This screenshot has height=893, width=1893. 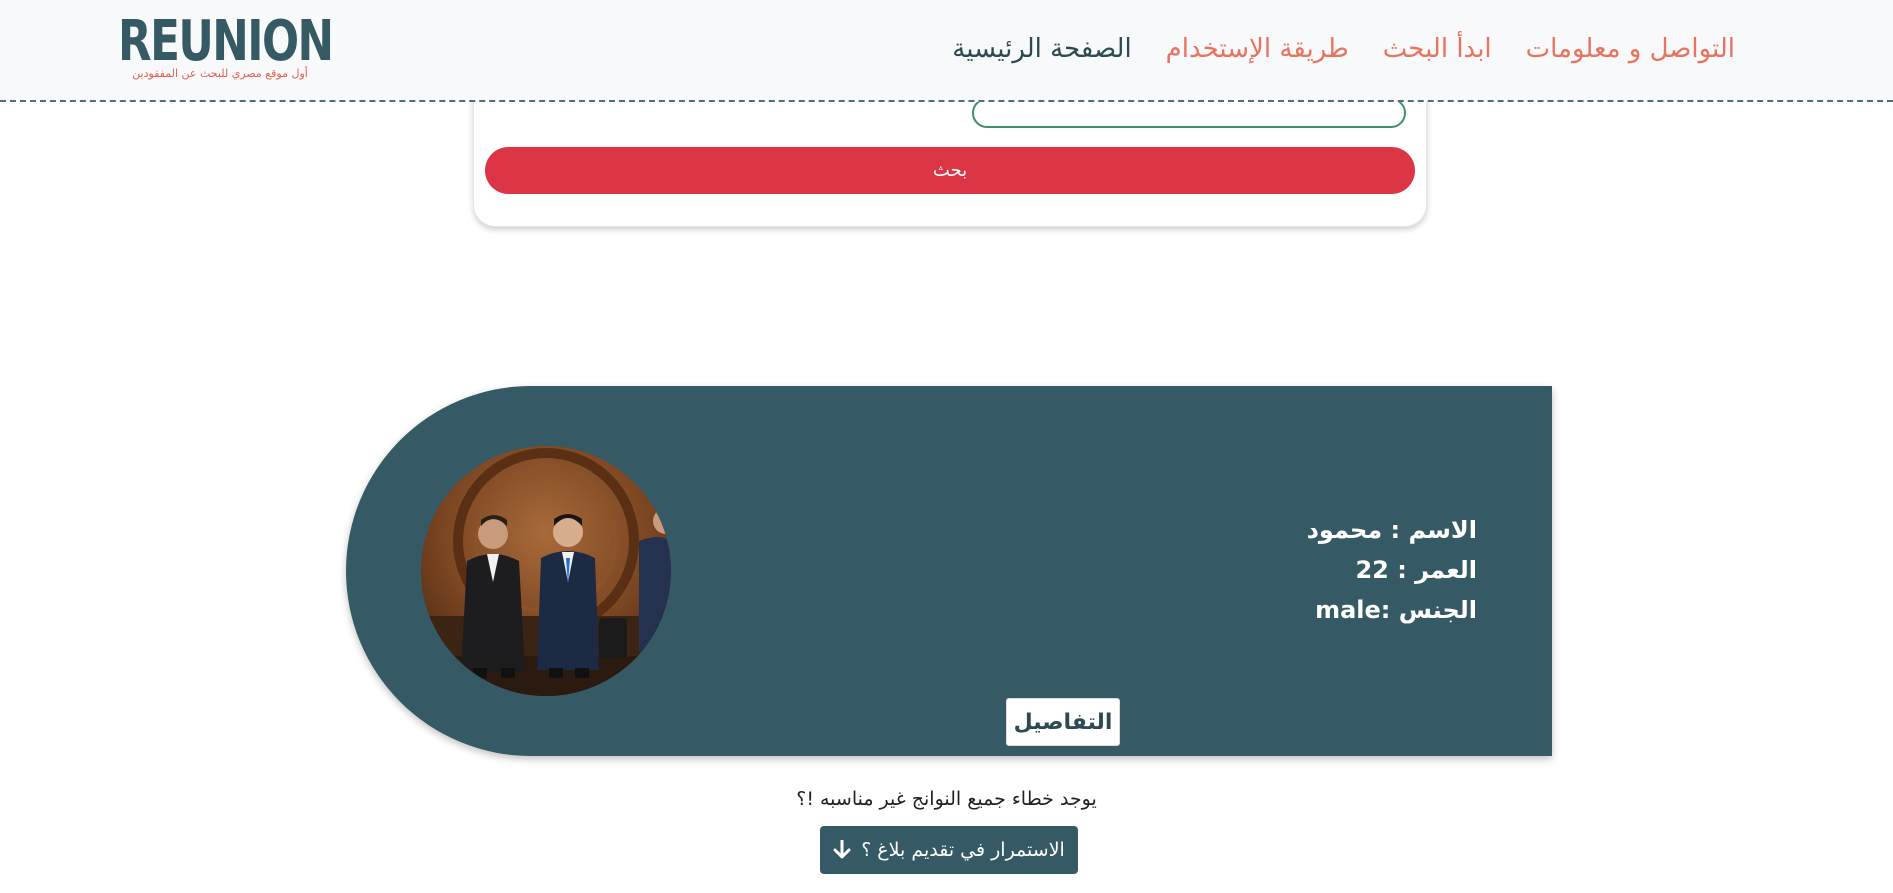 I want to click on nav-item-home: الصفحة الرئيسية, so click(x=1041, y=49).